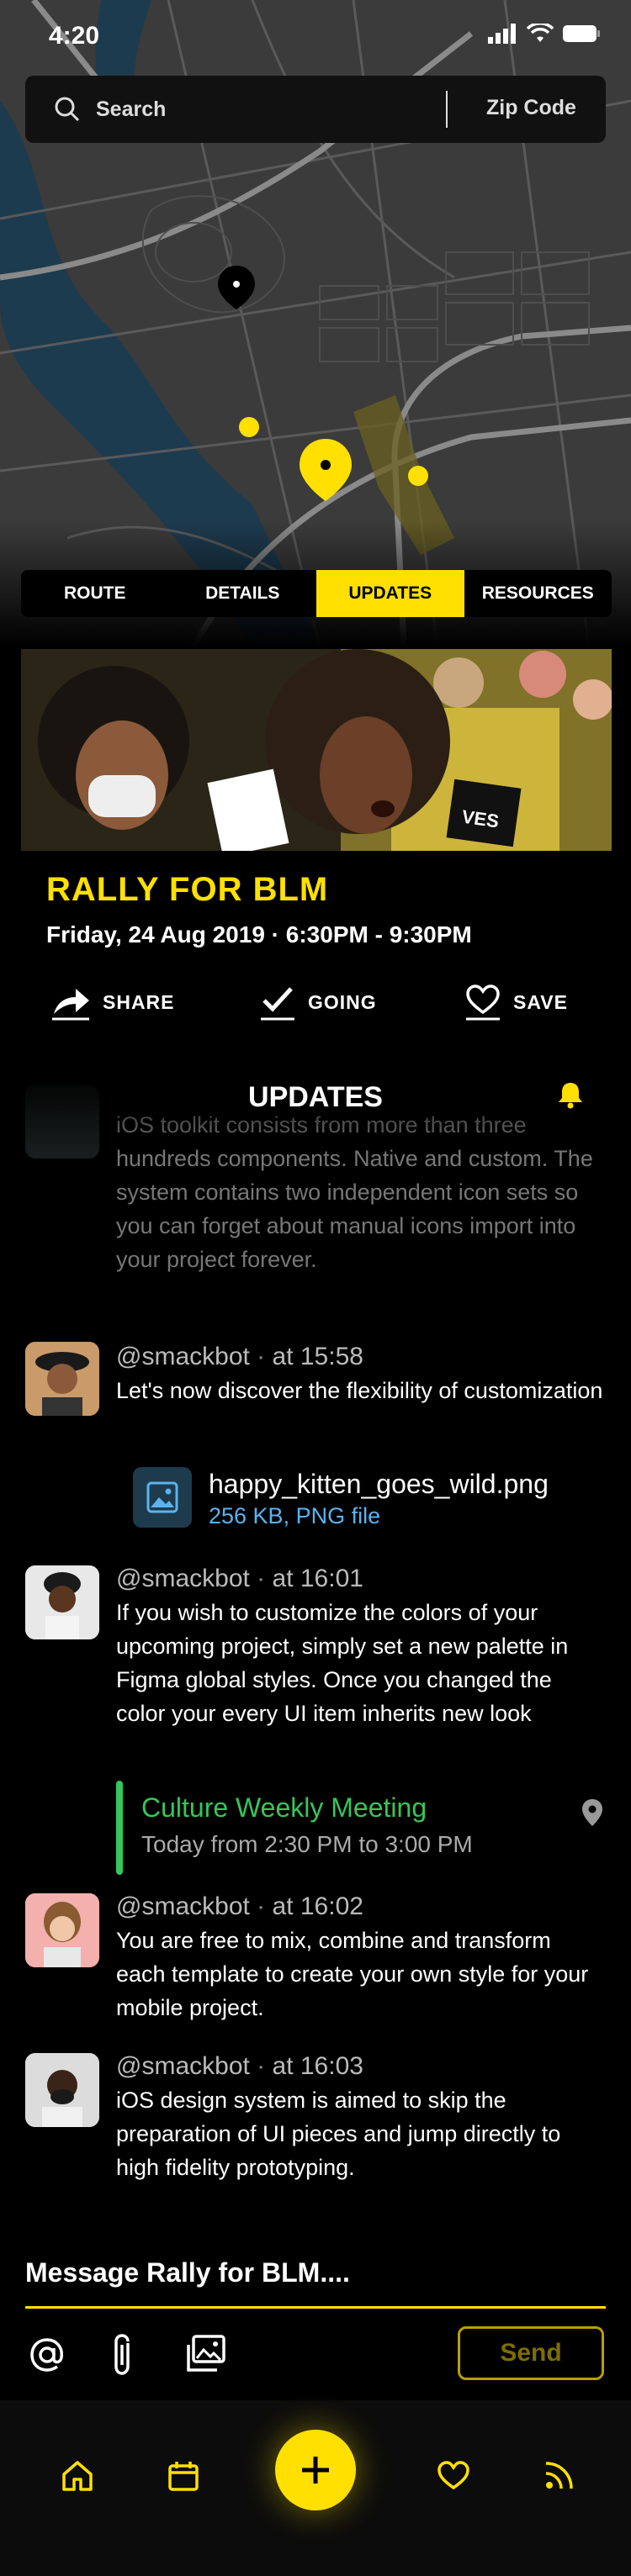  What do you see at coordinates (284, 1807) in the screenshot?
I see `calendar-event-name: Culture Weekly Meeting` at bounding box center [284, 1807].